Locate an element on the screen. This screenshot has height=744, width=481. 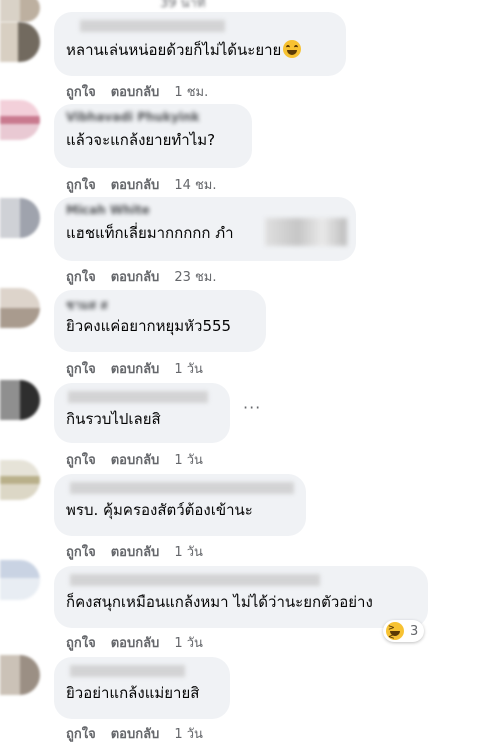
comment-bubble: หลานเล่นหน่อยด้วยก็ไม่ได้นะยาย is located at coordinates (200, 44).